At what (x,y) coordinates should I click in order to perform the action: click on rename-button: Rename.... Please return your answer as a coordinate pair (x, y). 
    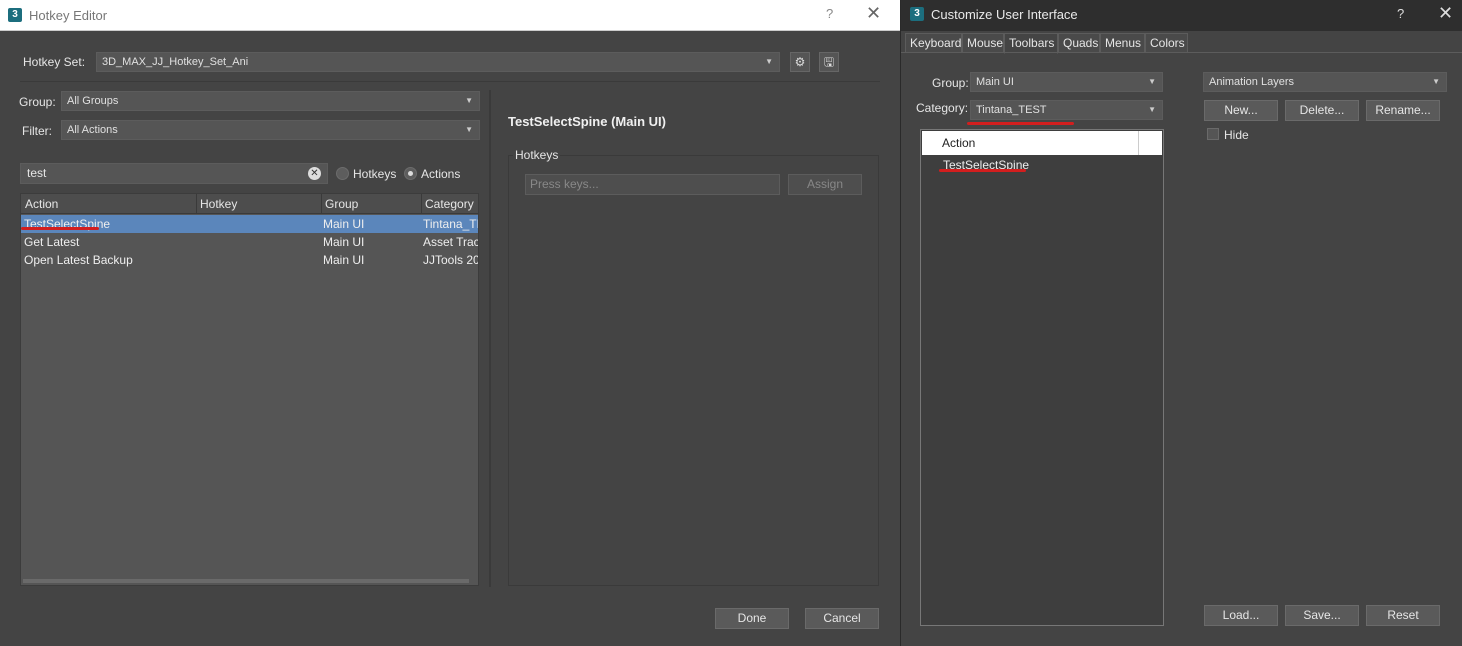
    Looking at the image, I should click on (1403, 110).